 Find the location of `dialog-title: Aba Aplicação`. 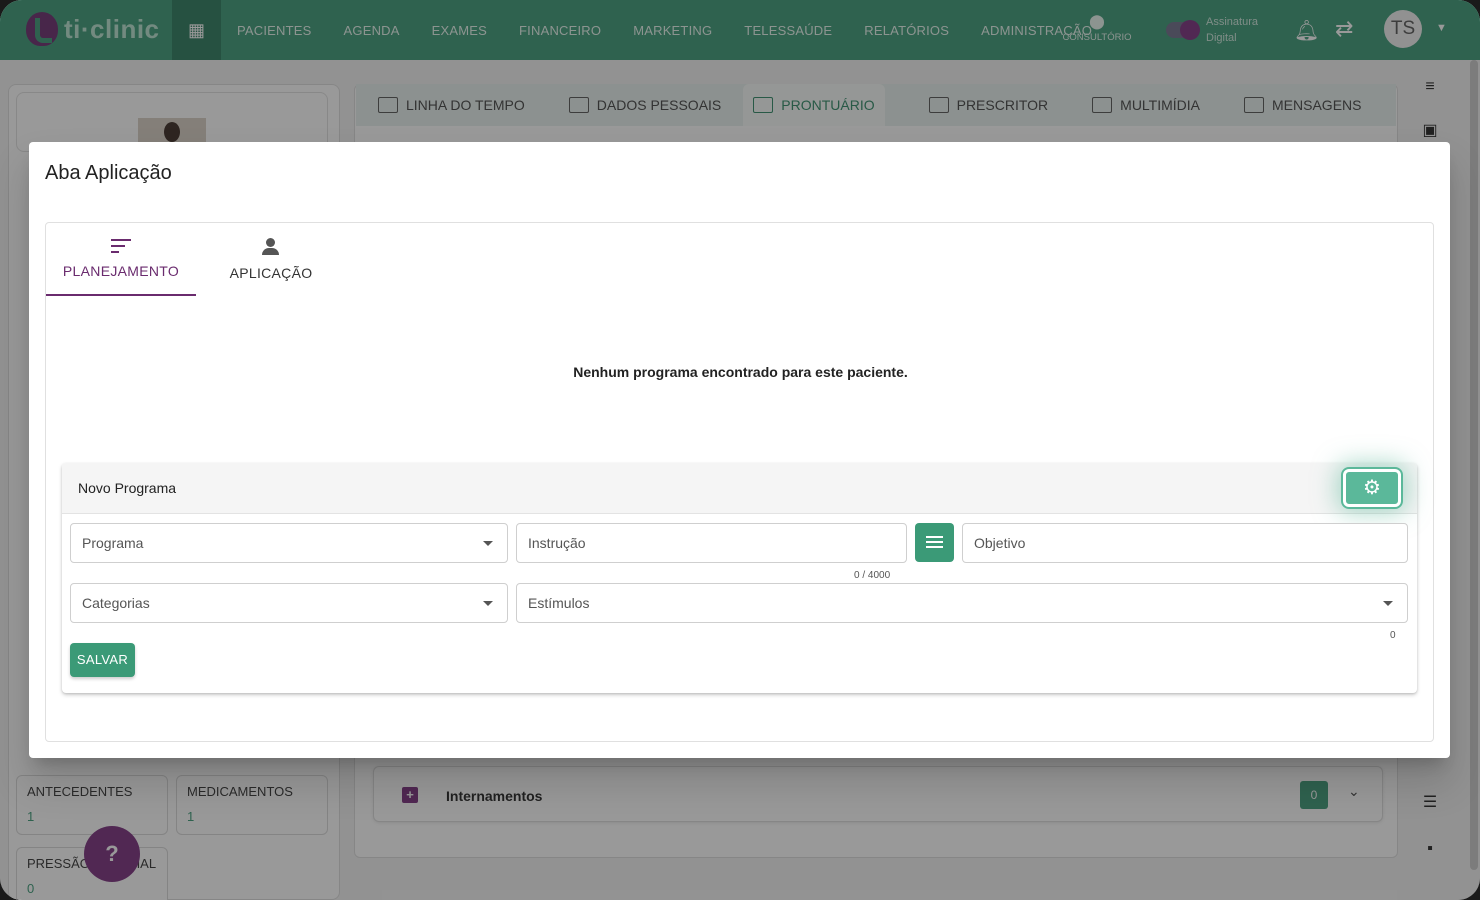

dialog-title: Aba Aplicação is located at coordinates (108, 173).